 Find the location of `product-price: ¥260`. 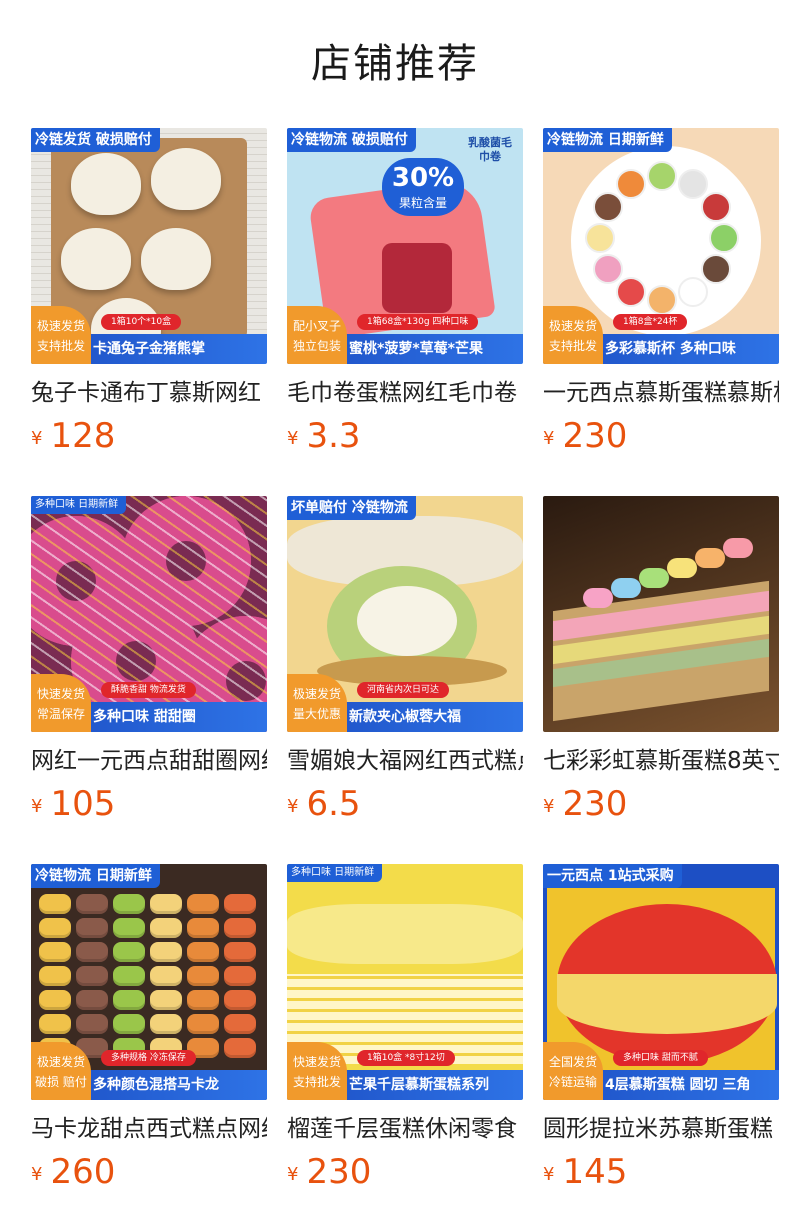

product-price: ¥260 is located at coordinates (73, 1172).